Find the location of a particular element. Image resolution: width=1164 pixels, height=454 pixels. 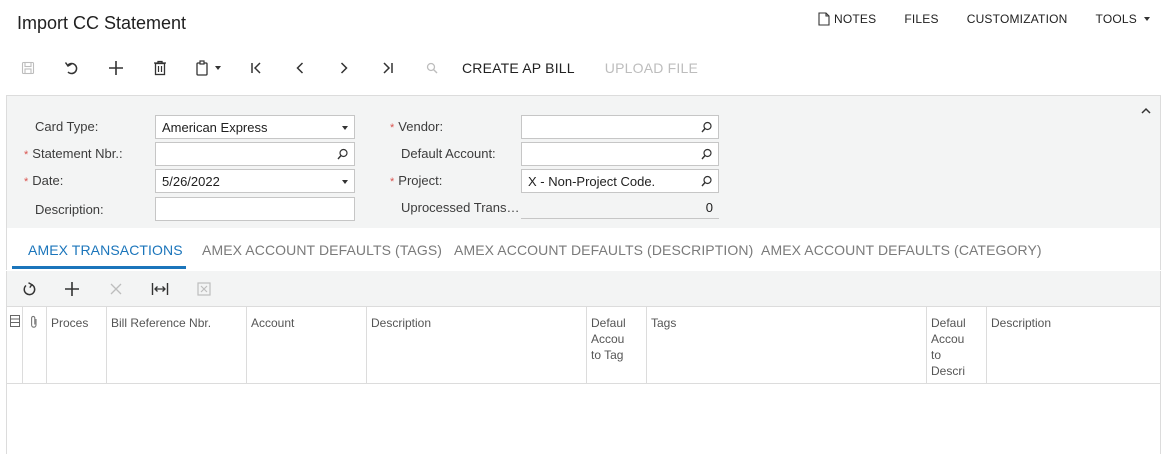

first-record-button is located at coordinates (256, 68).